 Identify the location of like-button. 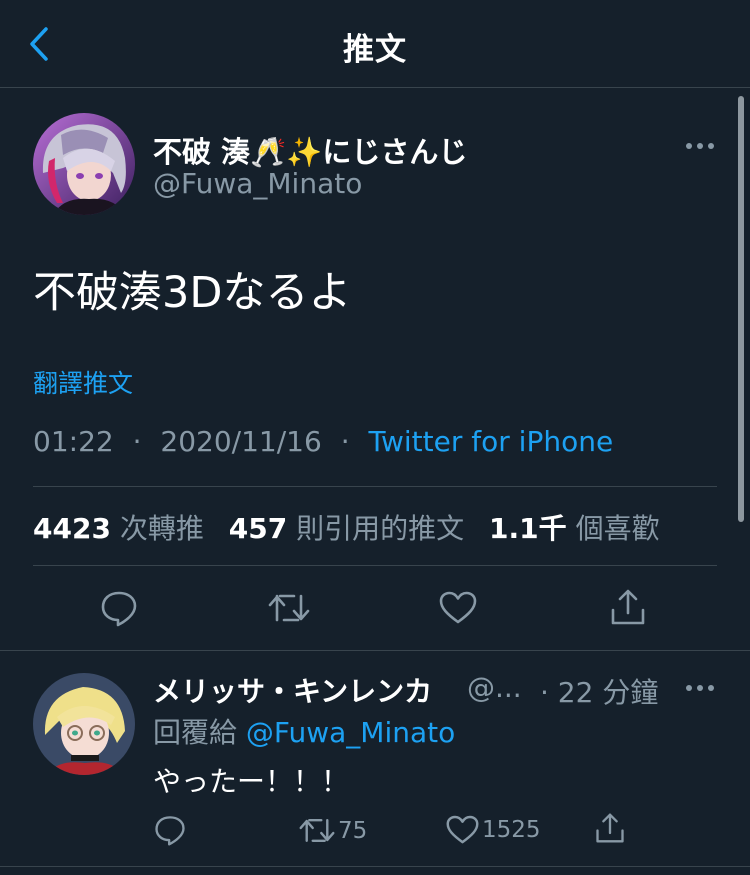
(458, 608).